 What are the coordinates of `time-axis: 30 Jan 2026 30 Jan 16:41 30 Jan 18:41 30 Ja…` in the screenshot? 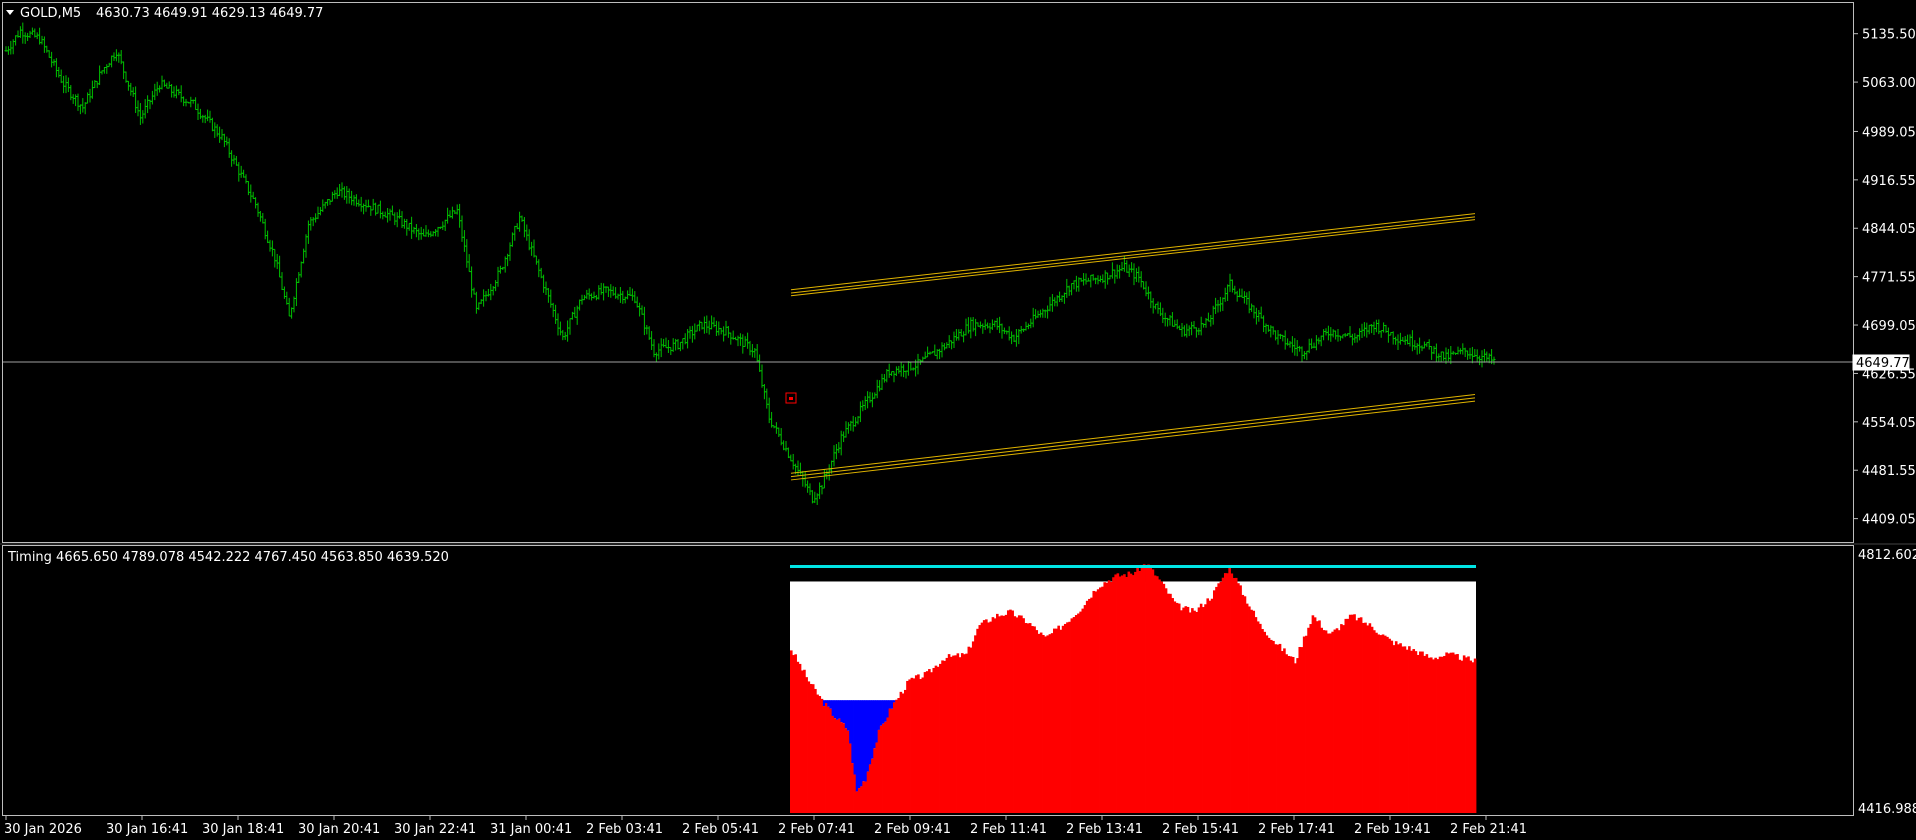 It's located at (765, 826).